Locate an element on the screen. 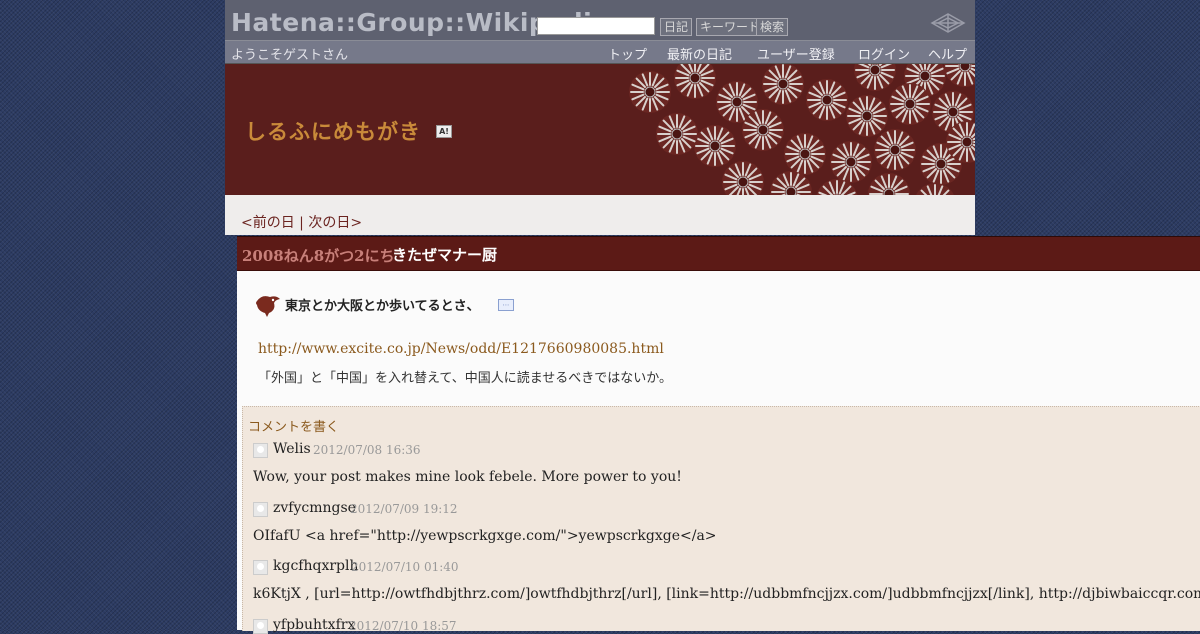 Image resolution: width=1200 pixels, height=634 pixels. comment-author: zvfycmngse is located at coordinates (314, 508).